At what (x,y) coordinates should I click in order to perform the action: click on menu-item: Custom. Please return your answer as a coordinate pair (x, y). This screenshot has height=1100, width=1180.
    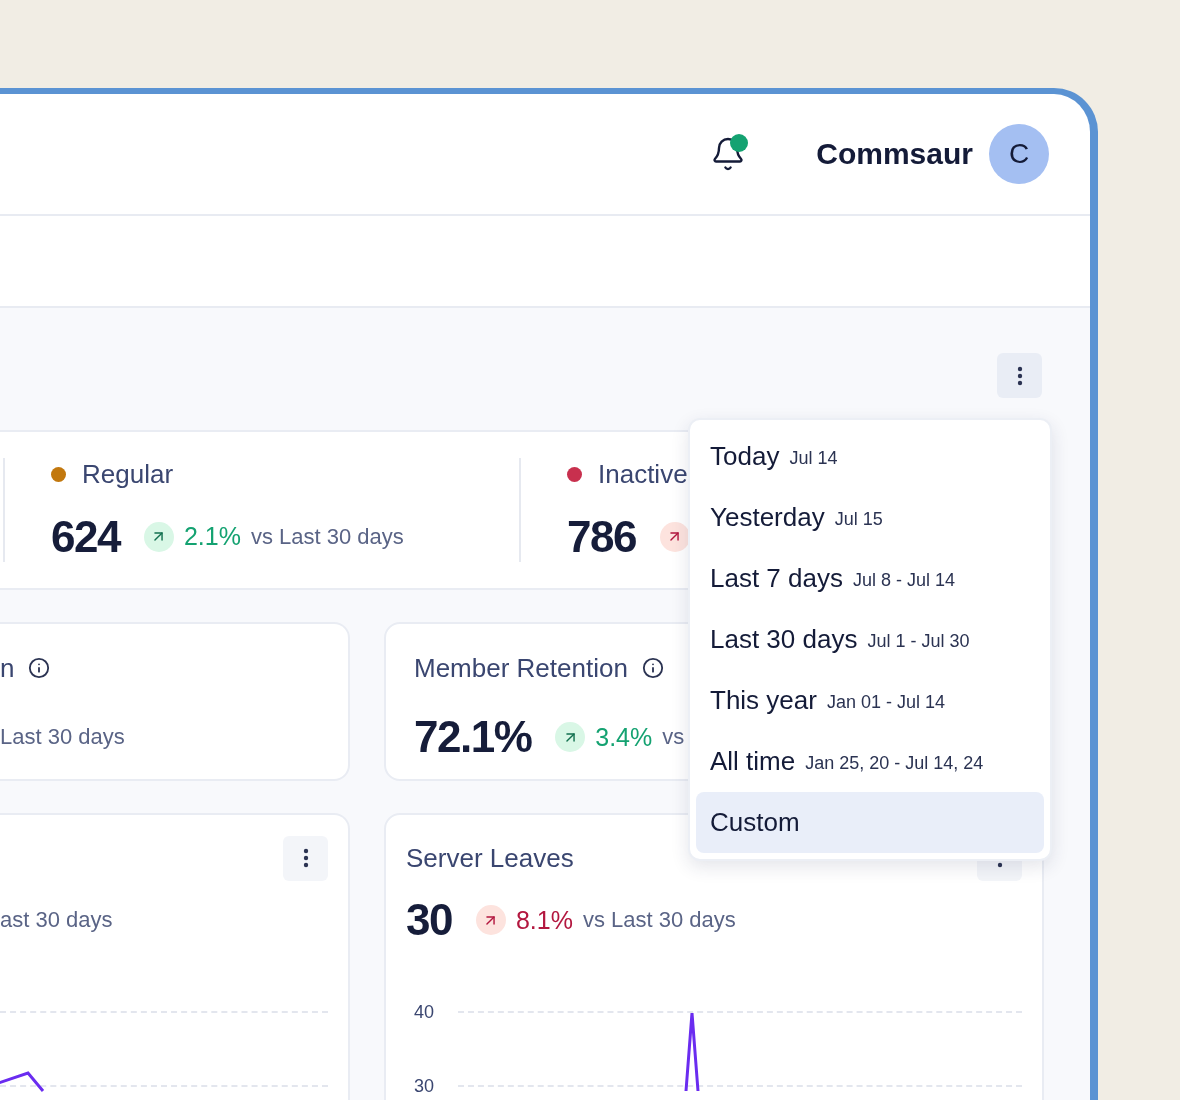
    Looking at the image, I should click on (870, 822).